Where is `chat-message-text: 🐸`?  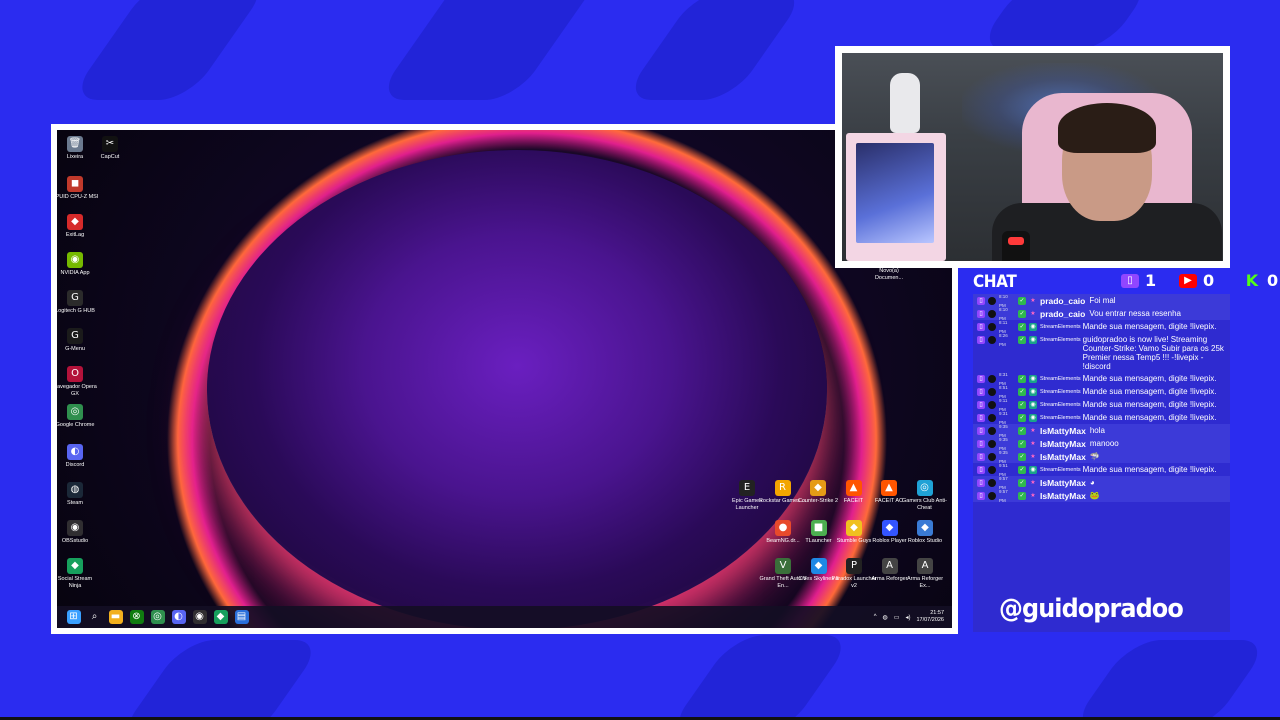 chat-message-text: 🐸 is located at coordinates (1094, 495).